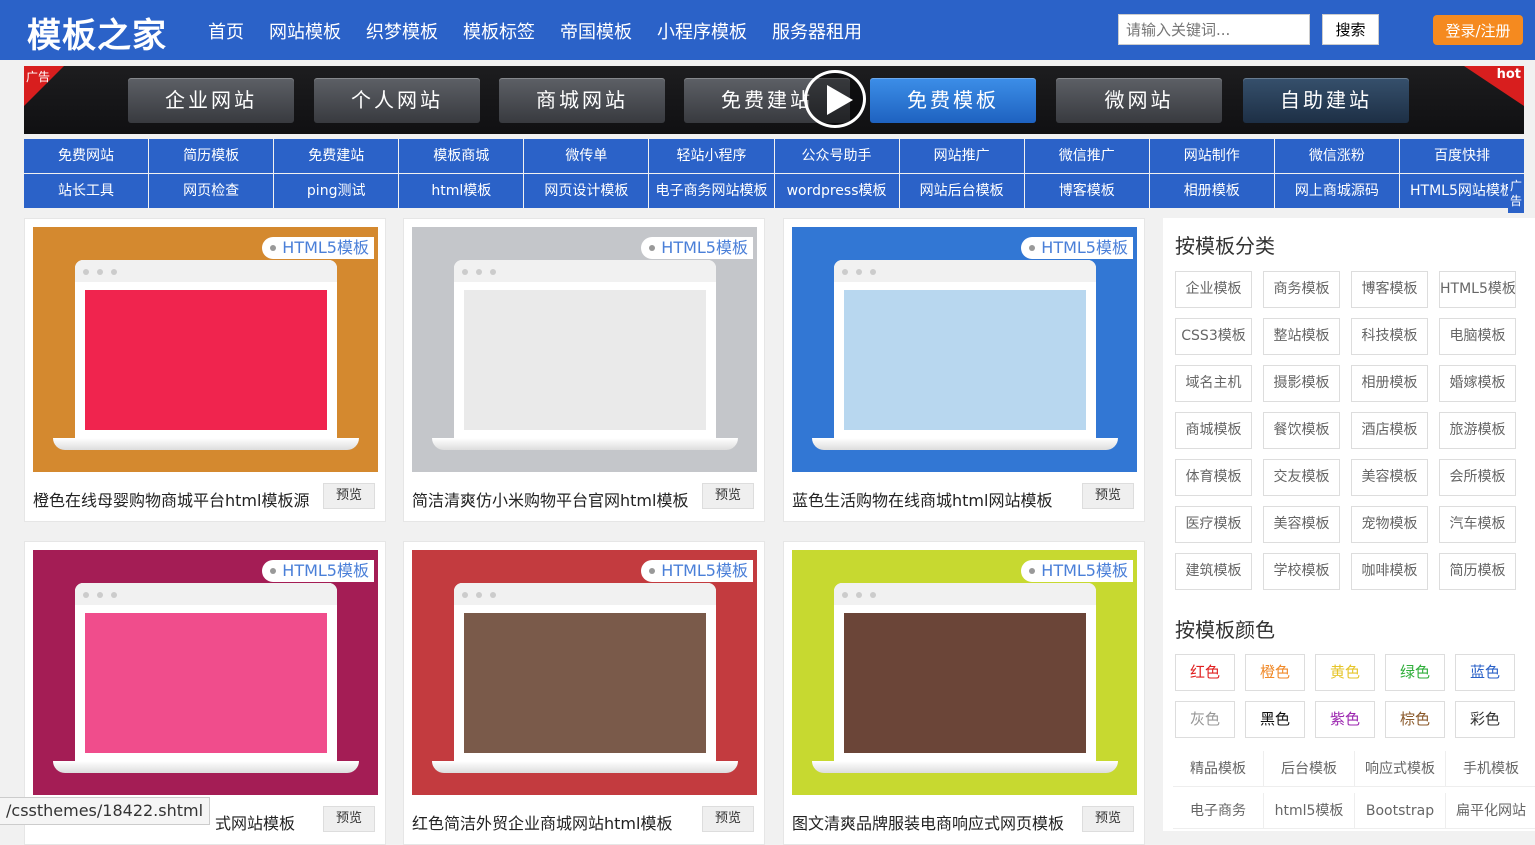 The width and height of the screenshot is (1535, 845). I want to click on banner-button-self-build: 自助建站, so click(1326, 100).